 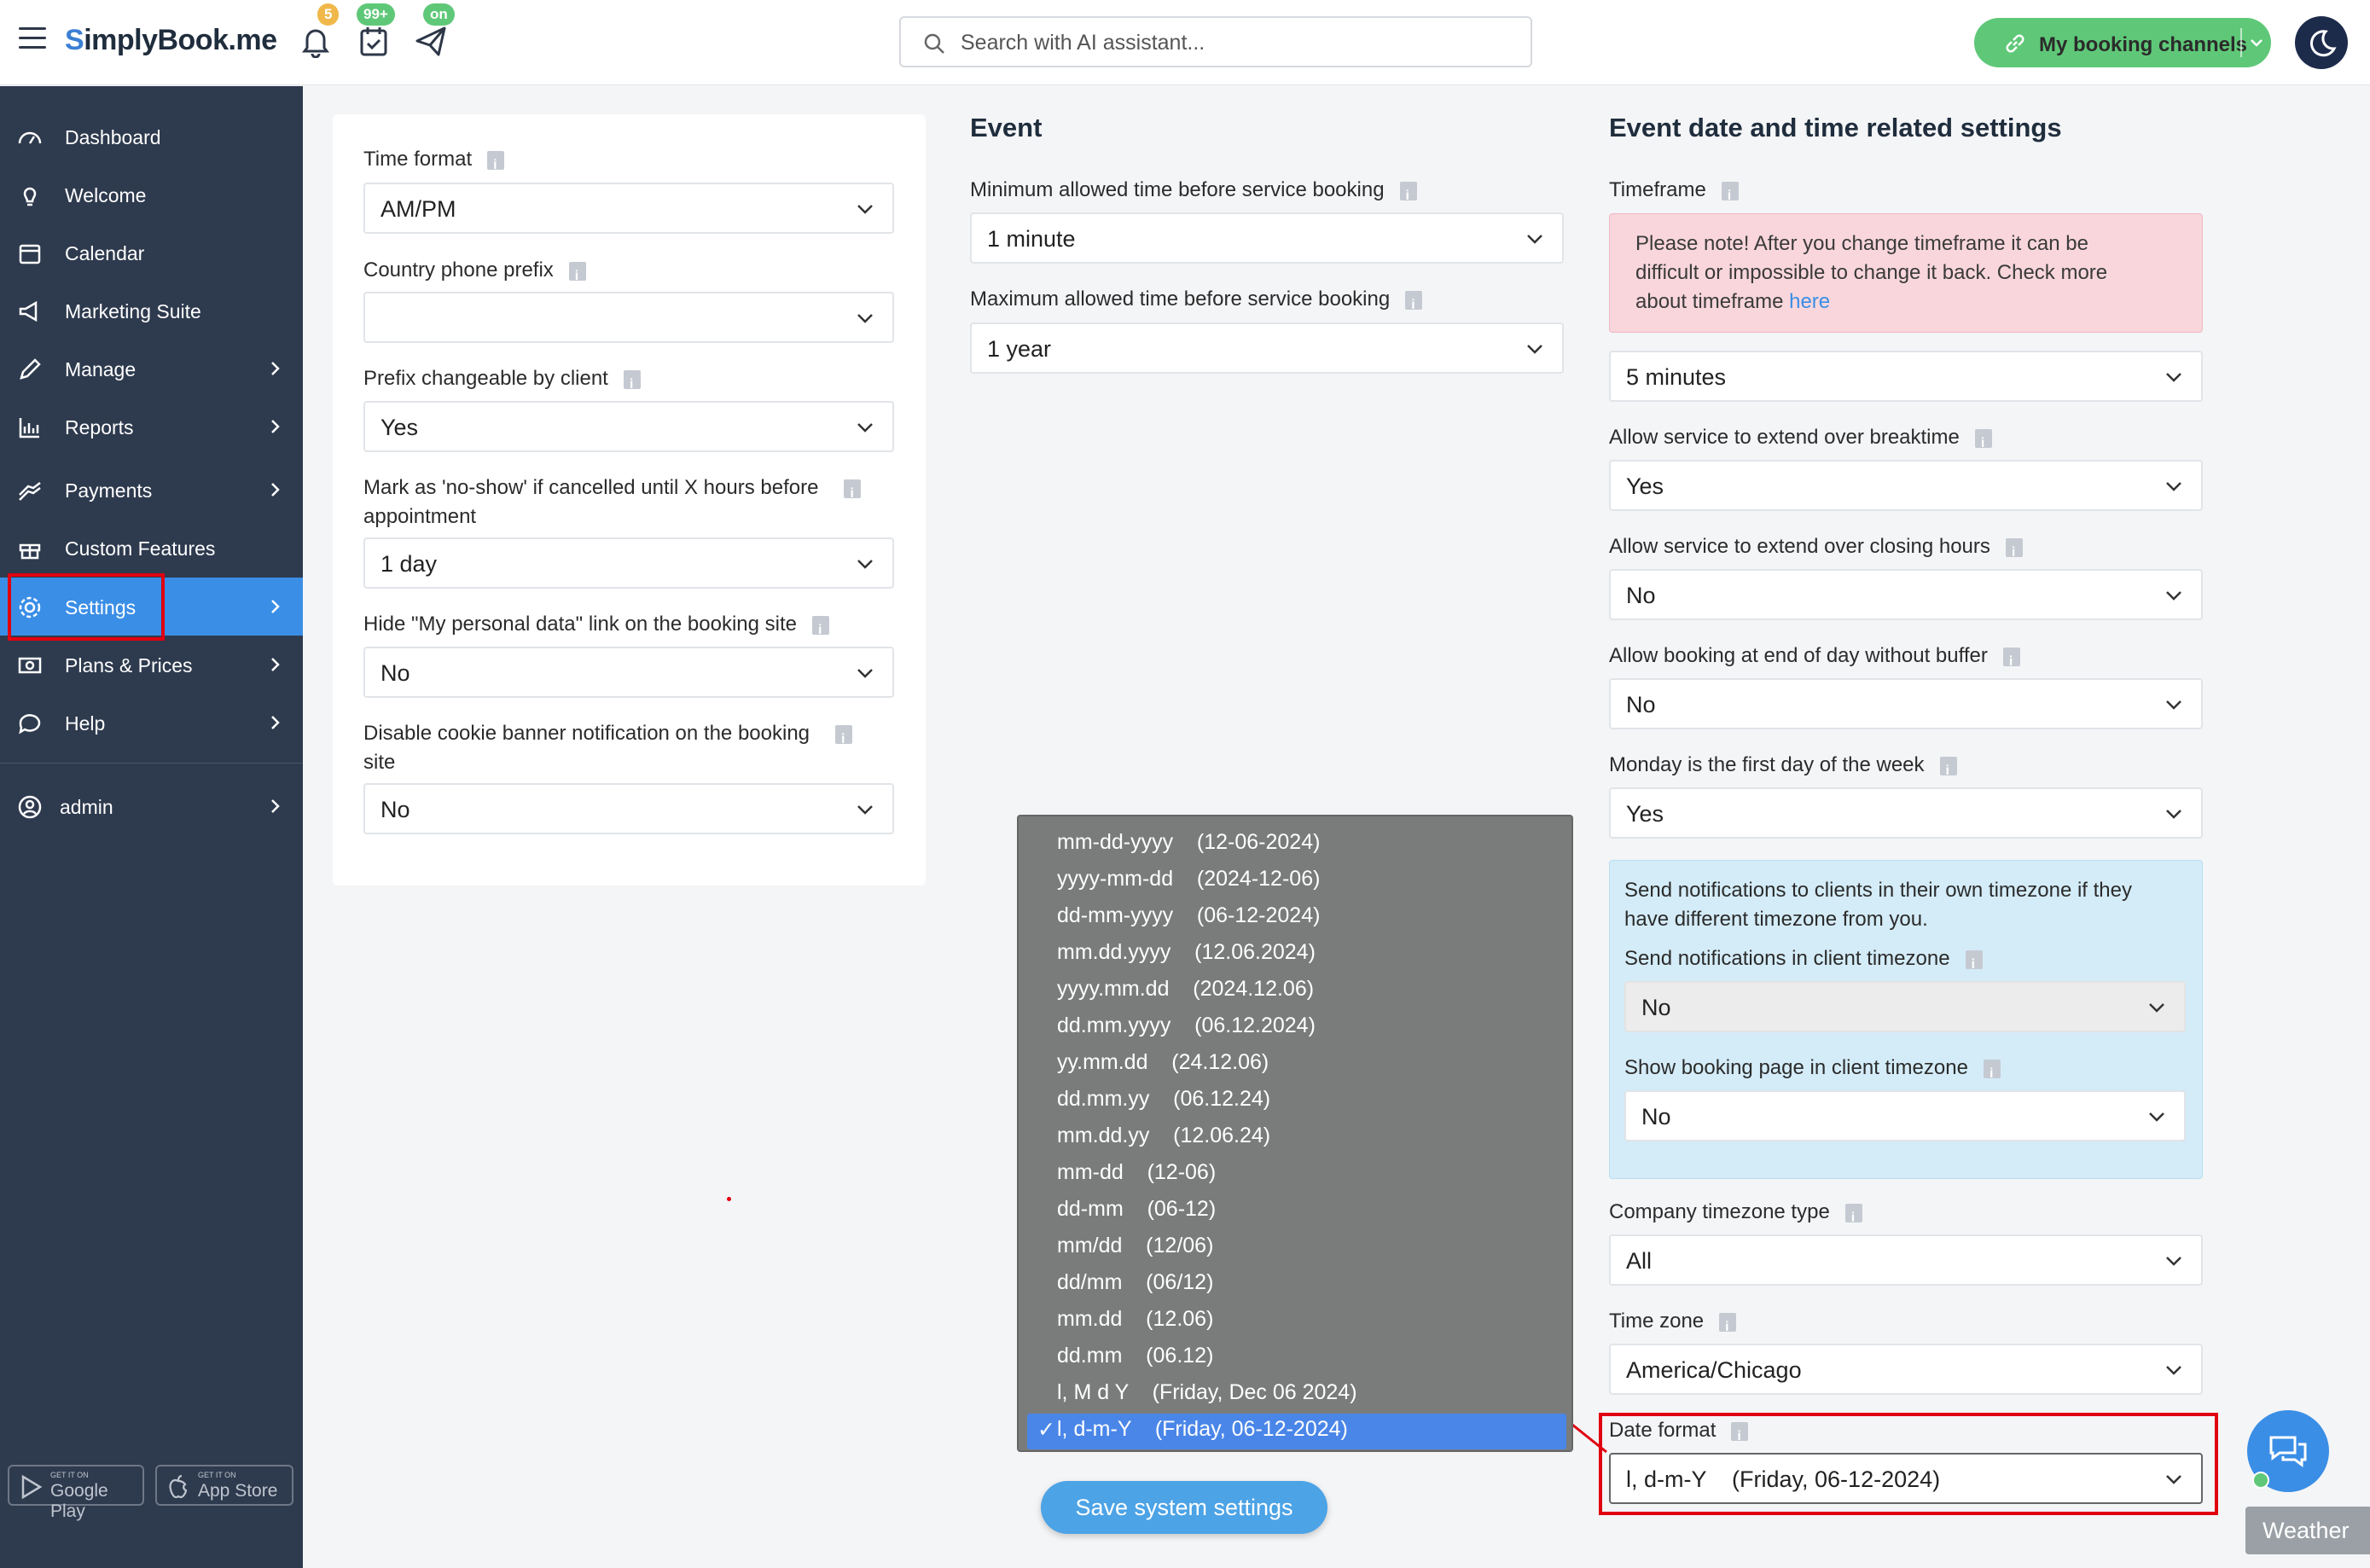 What do you see at coordinates (1207, 1392) in the screenshot?
I see `dropdown-option: l, M d Y (Friday, Dec 06 2024)` at bounding box center [1207, 1392].